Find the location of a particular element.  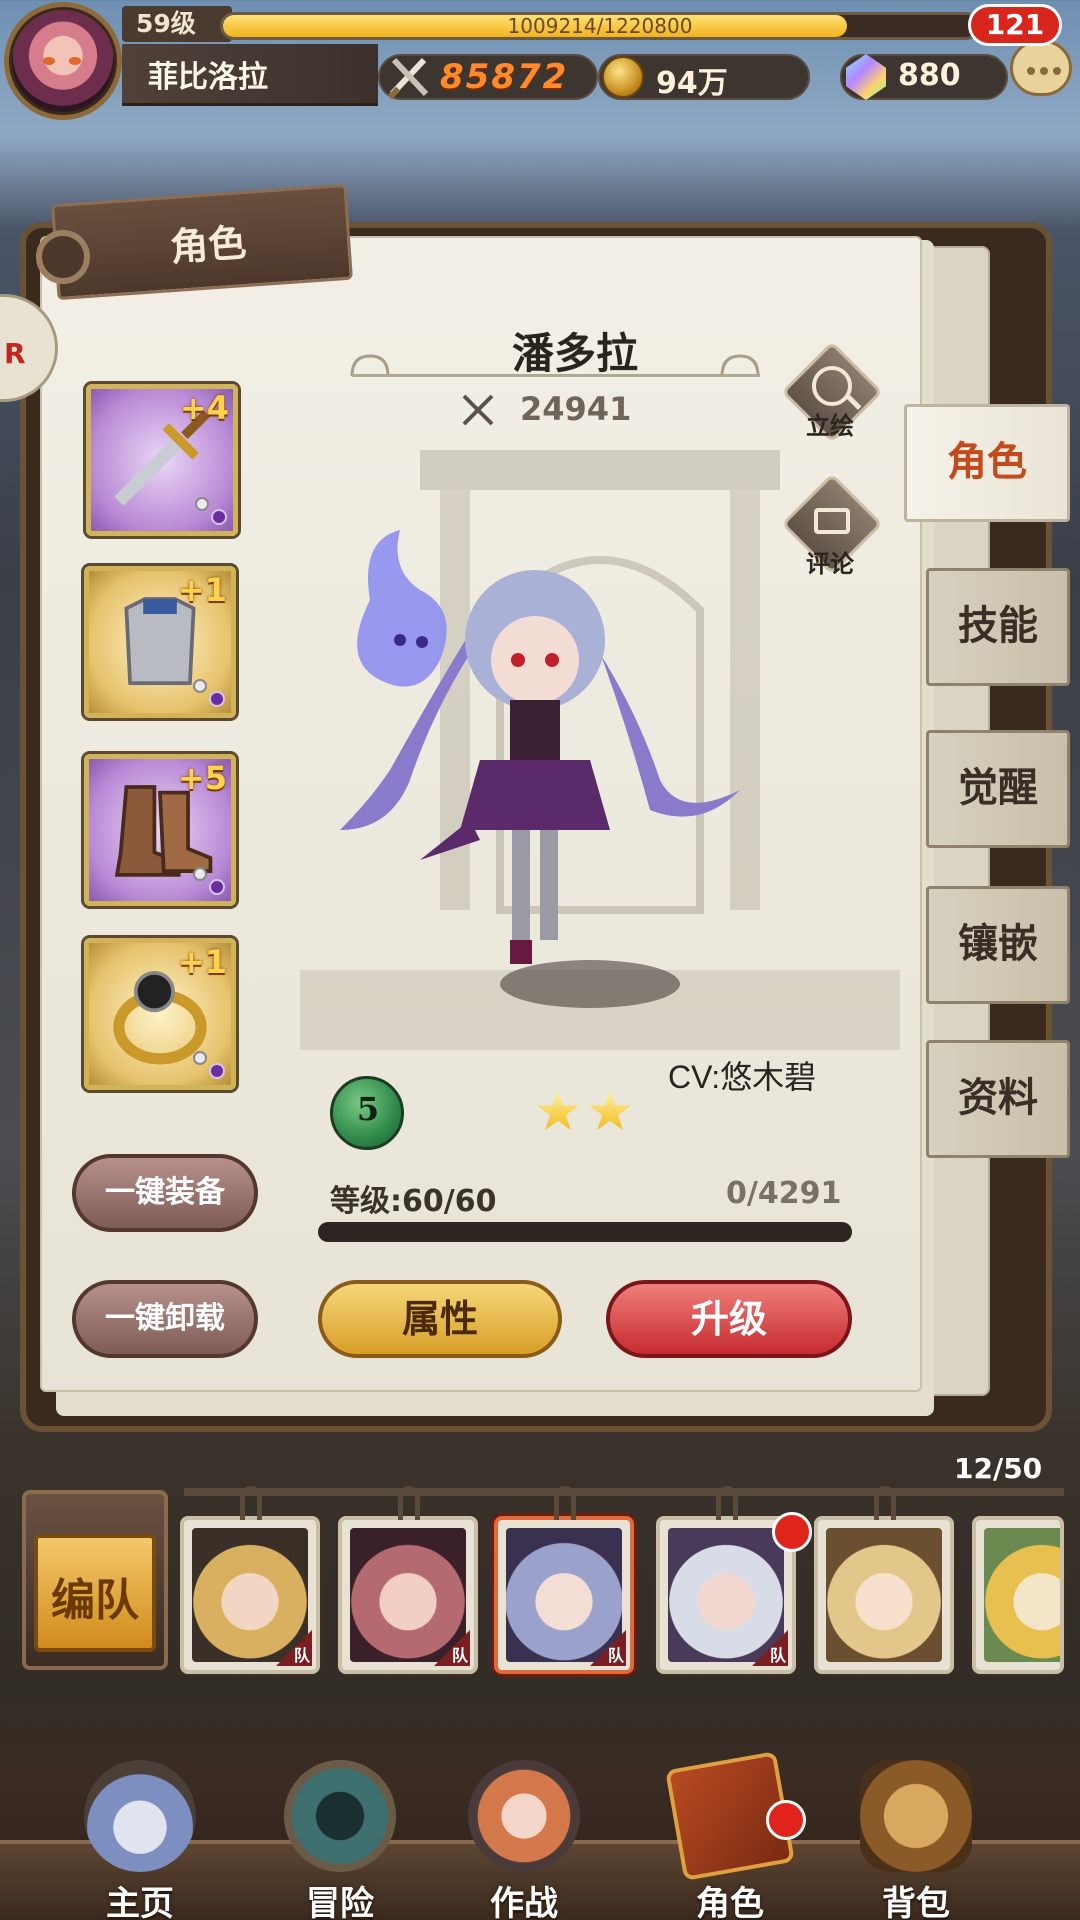

player-exp-bar: 1009214/1220800 is located at coordinates (600, 26).